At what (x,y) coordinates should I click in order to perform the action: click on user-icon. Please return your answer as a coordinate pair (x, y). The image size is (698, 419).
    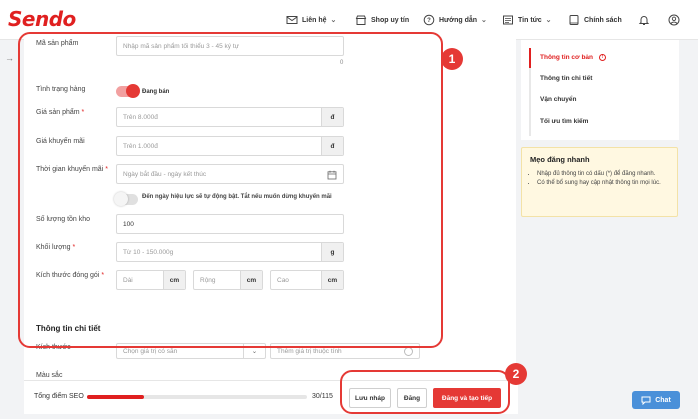
    Looking at the image, I should click on (674, 20).